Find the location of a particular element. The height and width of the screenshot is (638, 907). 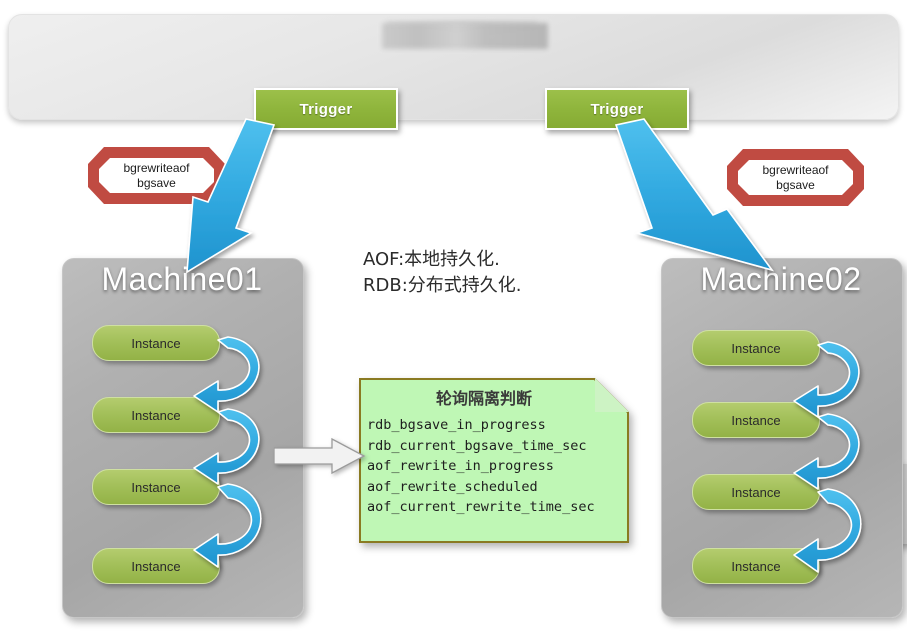

block-arrow-to-green-note is located at coordinates (320, 456).